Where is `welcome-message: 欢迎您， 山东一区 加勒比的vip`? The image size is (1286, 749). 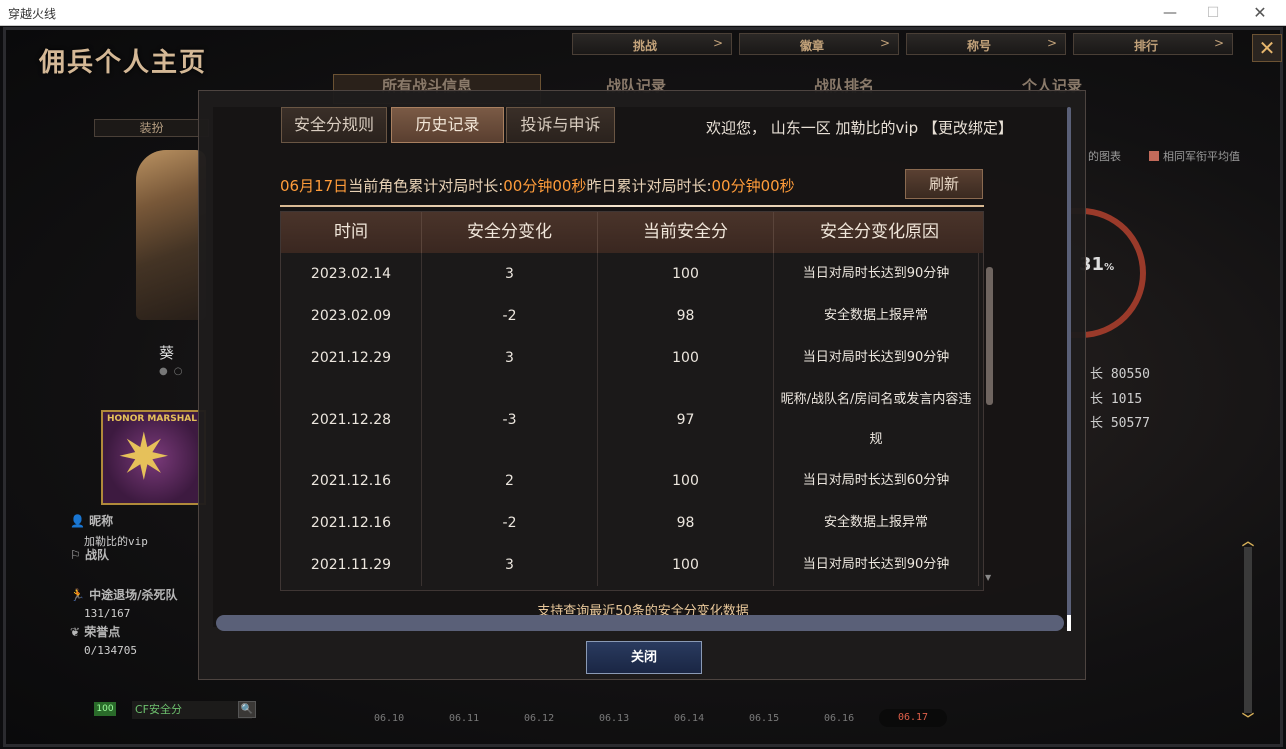
welcome-message: 欢迎您， 山东一区 加勒比的vip is located at coordinates (812, 128).